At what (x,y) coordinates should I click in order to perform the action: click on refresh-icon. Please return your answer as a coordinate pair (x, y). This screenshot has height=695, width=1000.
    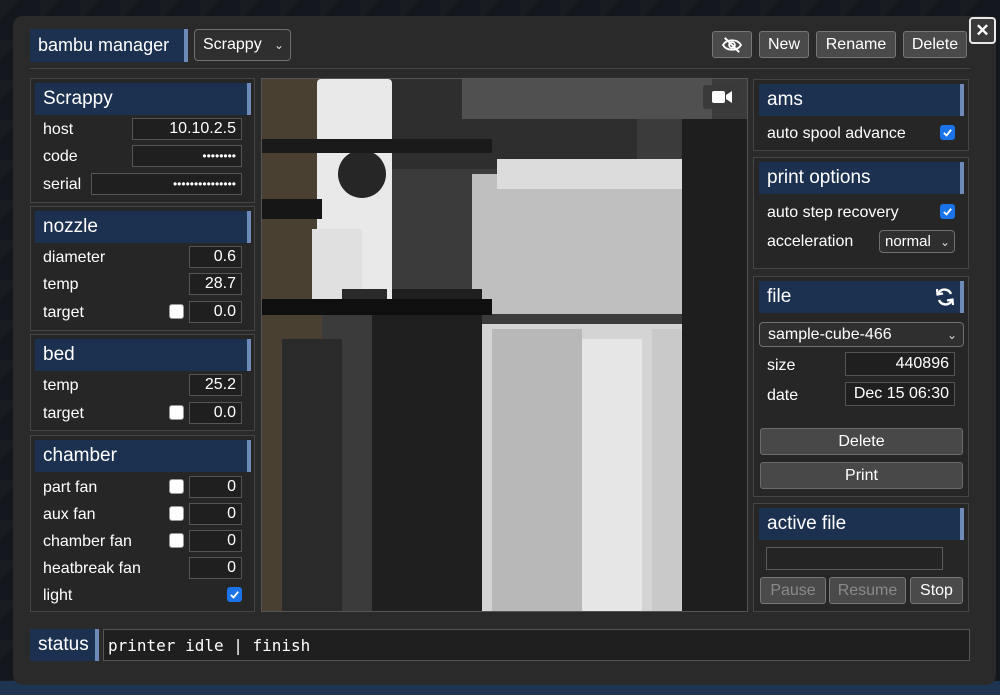
    Looking at the image, I should click on (945, 297).